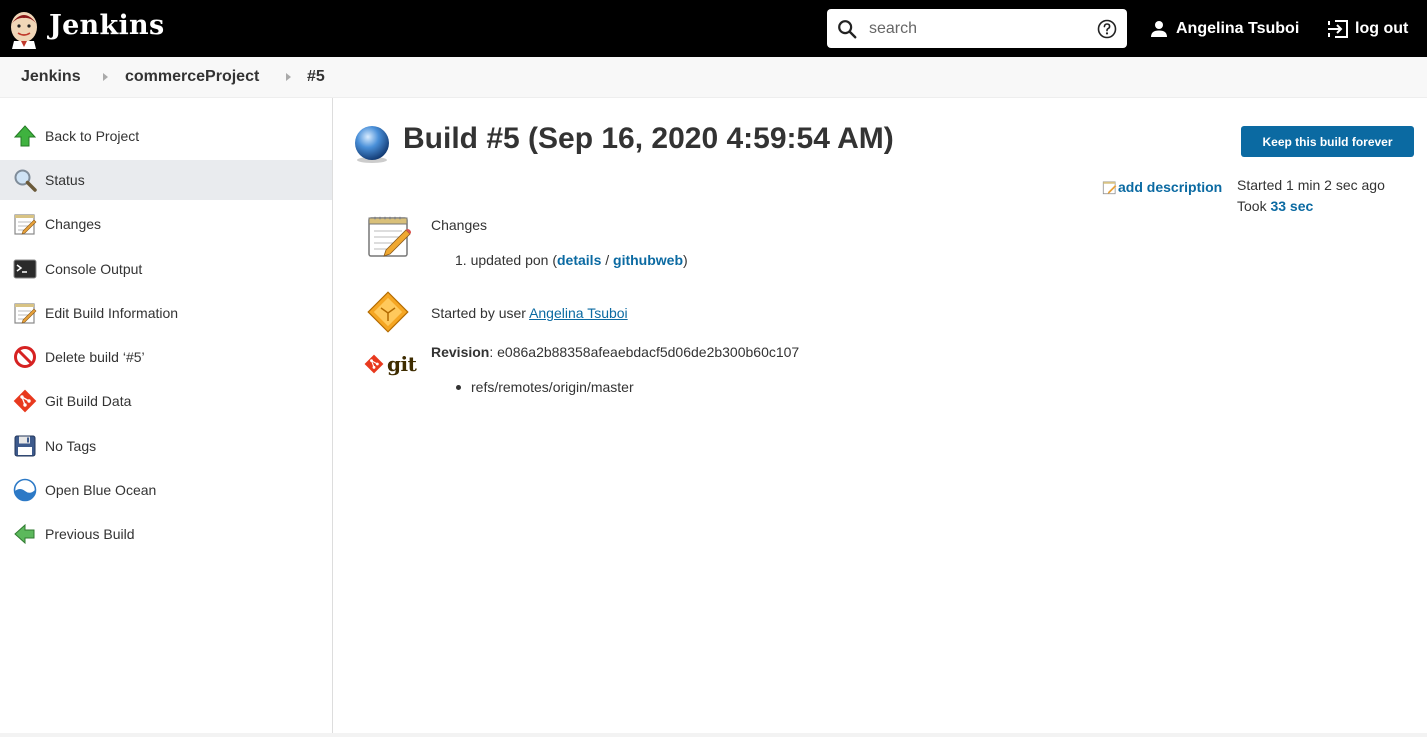  Describe the element at coordinates (578, 313) in the screenshot. I see `started-by-user-link: Angelina Tsuboi` at that location.